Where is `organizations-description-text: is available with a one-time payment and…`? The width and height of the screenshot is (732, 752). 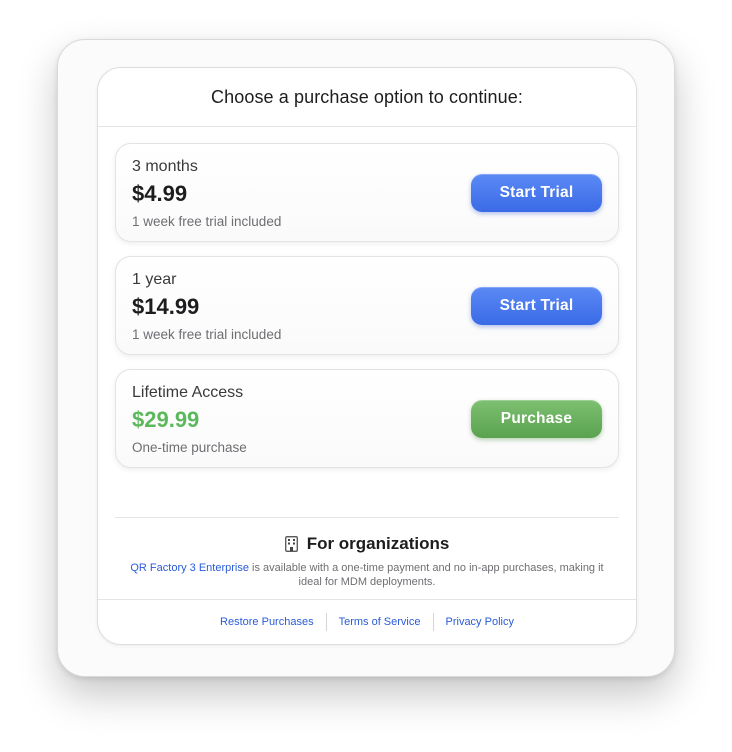 organizations-description-text: is available with a one-time payment and… is located at coordinates (426, 575).